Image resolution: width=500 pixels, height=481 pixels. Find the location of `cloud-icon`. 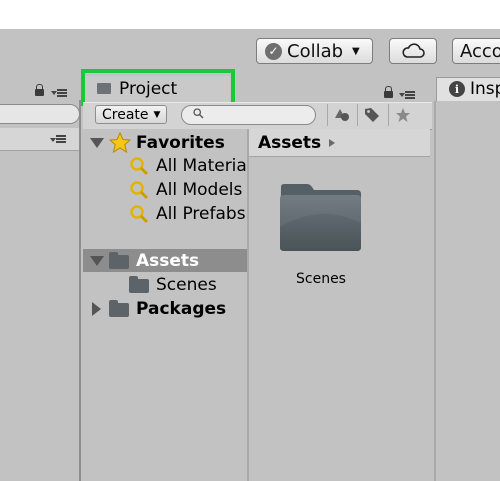

cloud-icon is located at coordinates (413, 50).